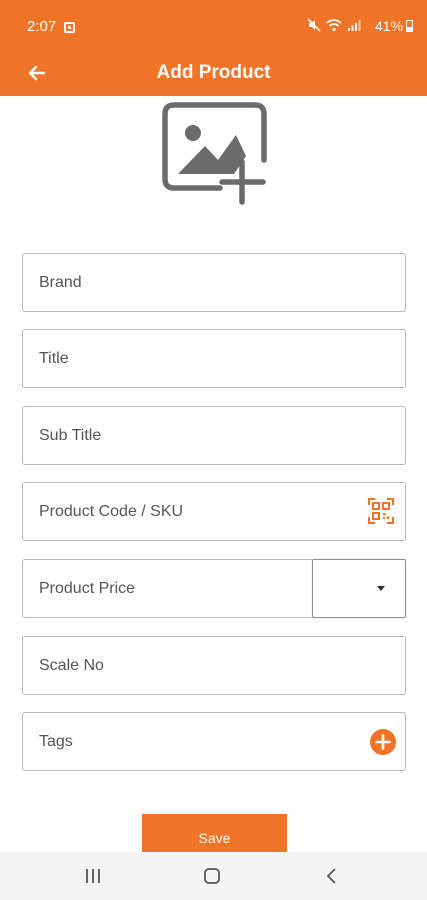 Image resolution: width=427 pixels, height=900 pixels. What do you see at coordinates (214, 282) in the screenshot?
I see `brand-field: Brand` at bounding box center [214, 282].